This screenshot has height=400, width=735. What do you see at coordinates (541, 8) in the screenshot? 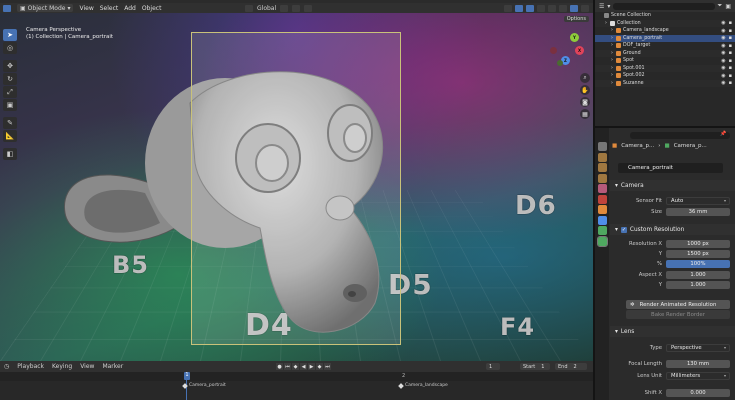
I see `xray-icon` at bounding box center [541, 8].